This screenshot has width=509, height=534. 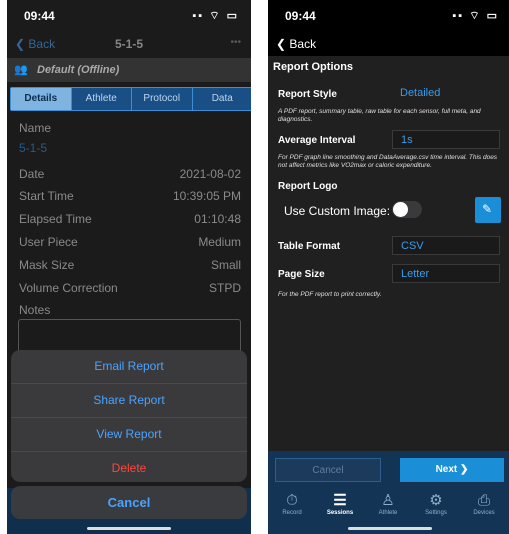 What do you see at coordinates (35, 128) in the screenshot?
I see `name-label: Name` at bounding box center [35, 128].